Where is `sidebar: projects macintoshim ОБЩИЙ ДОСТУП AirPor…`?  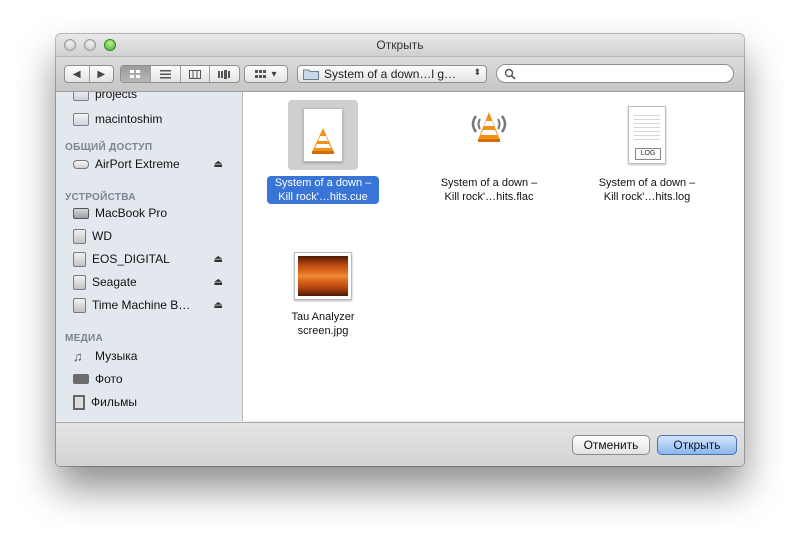 sidebar: projects macintoshim ОБЩИЙ ДОСТУП AirPor… is located at coordinates (149, 256).